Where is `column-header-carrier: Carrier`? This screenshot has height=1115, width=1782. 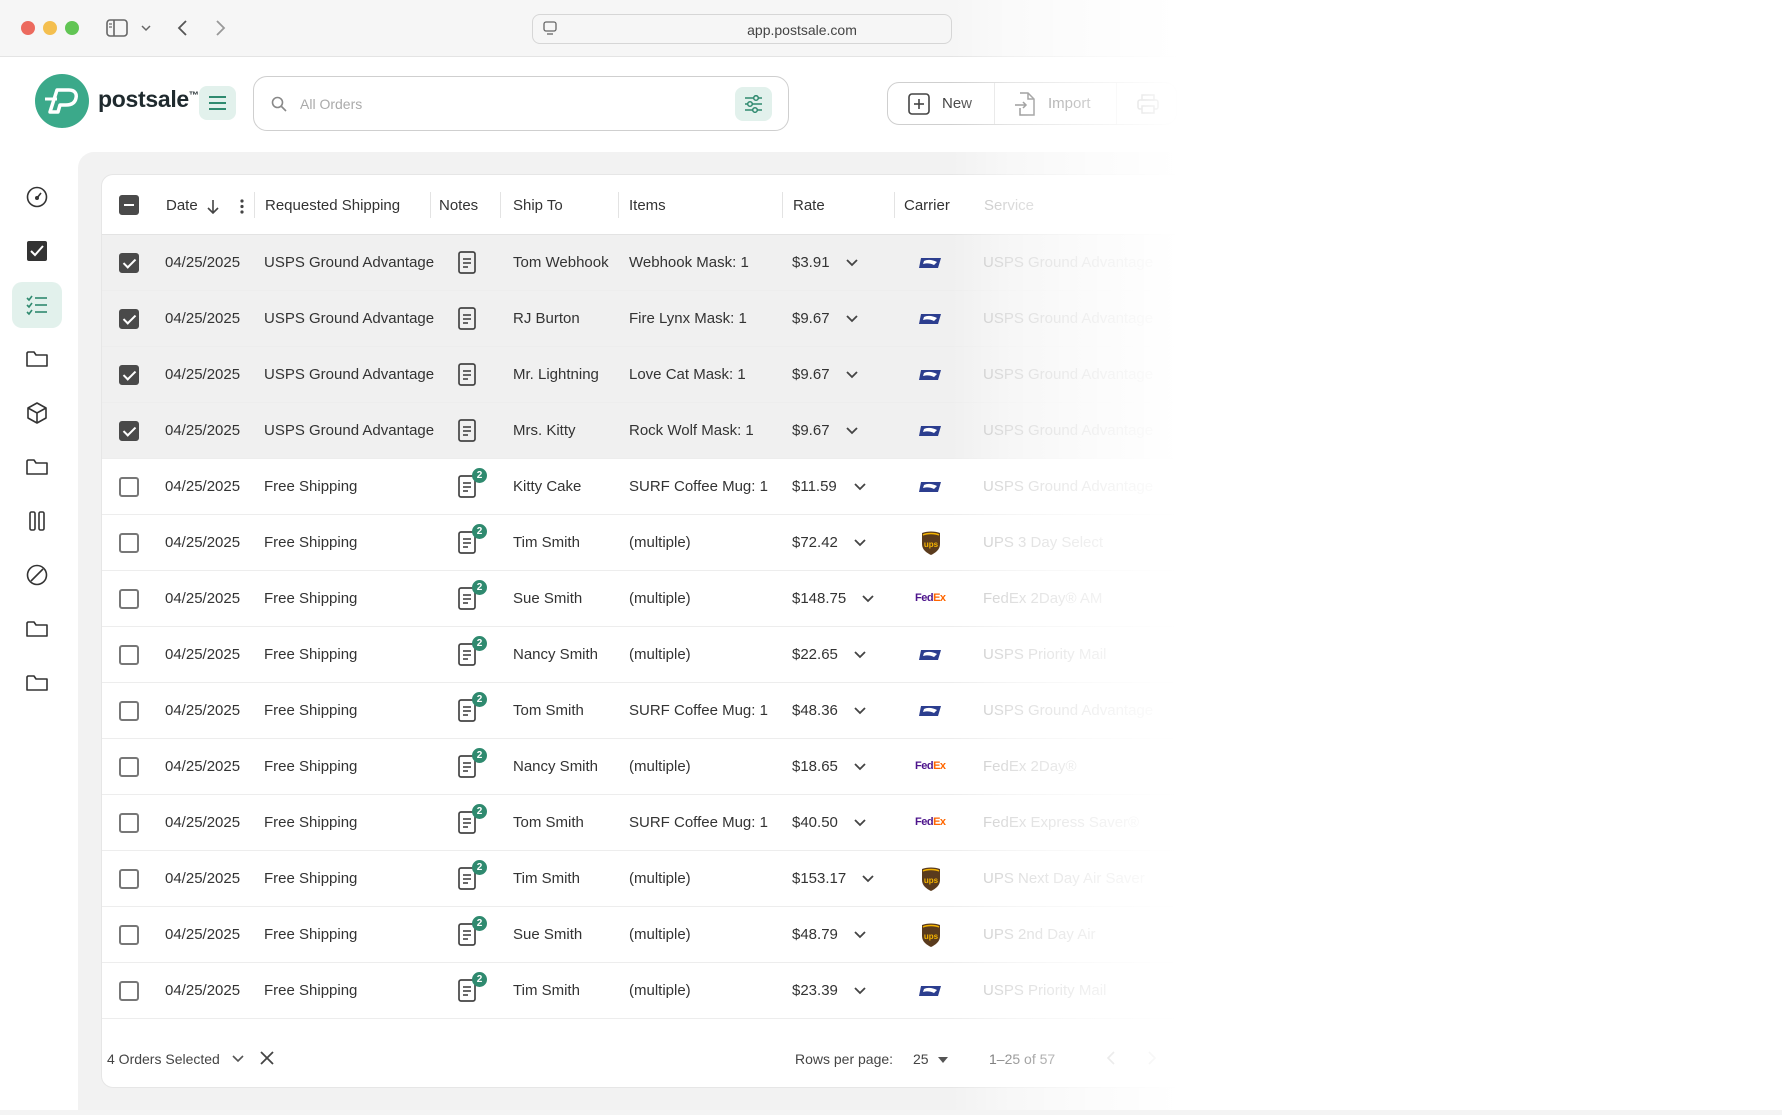 column-header-carrier: Carrier is located at coordinates (927, 205).